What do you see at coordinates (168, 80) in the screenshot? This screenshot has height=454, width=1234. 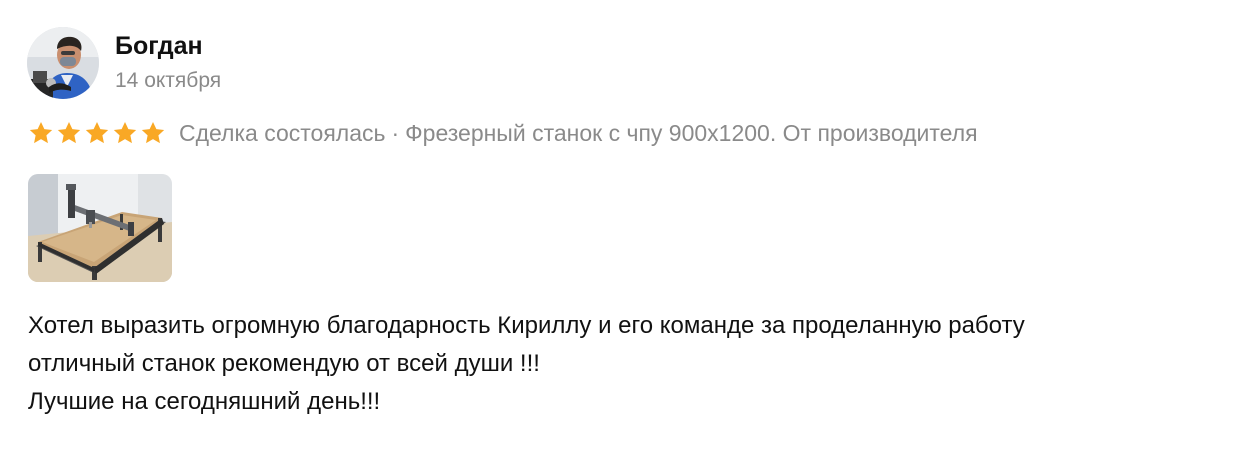 I see `review-date: 14 октября` at bounding box center [168, 80].